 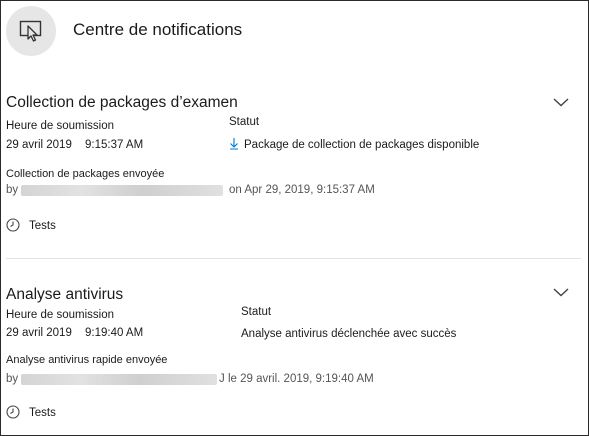 What do you see at coordinates (85, 174) in the screenshot?
I see `event-description: Collection de packages envoyée` at bounding box center [85, 174].